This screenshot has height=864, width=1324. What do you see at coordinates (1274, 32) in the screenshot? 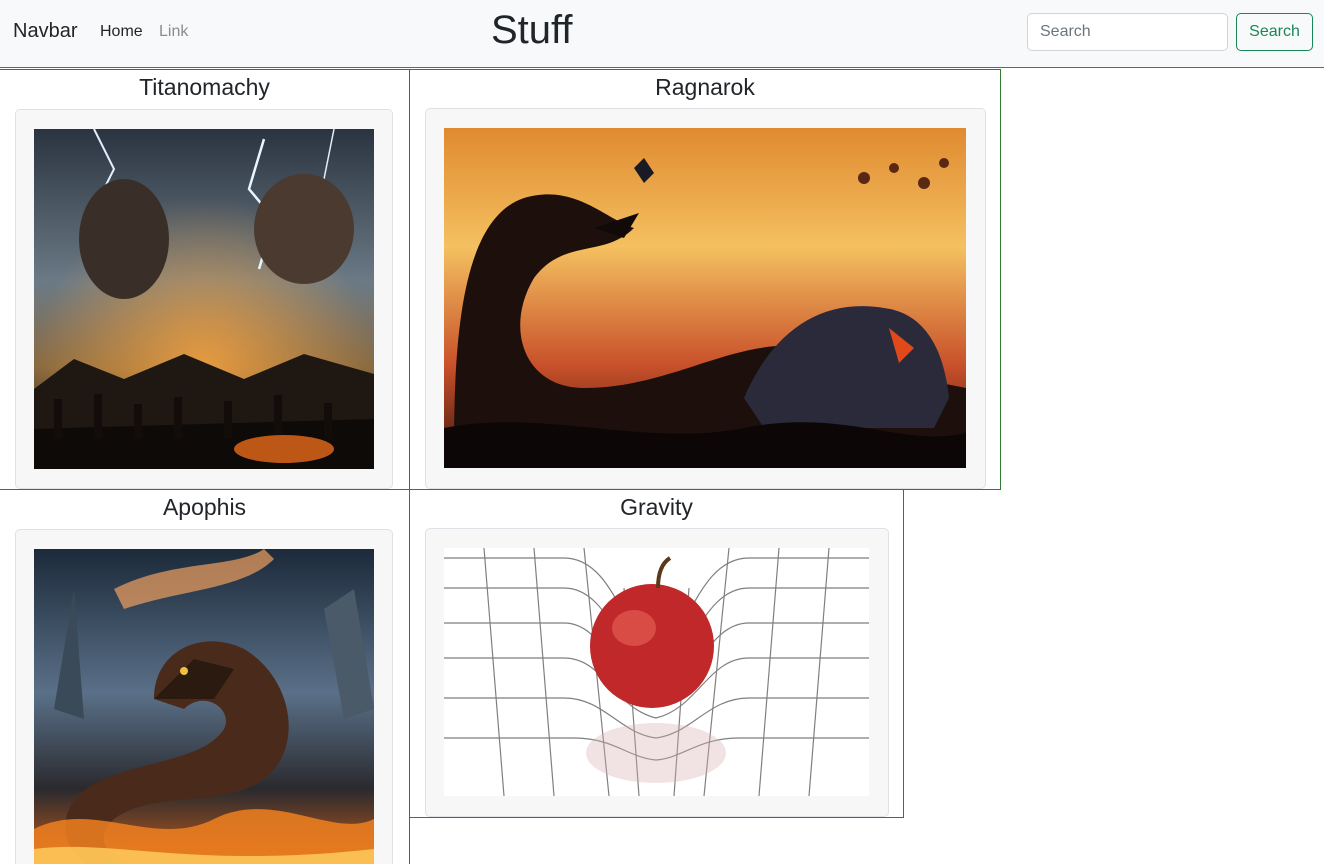
I see `search-button: Search` at bounding box center [1274, 32].